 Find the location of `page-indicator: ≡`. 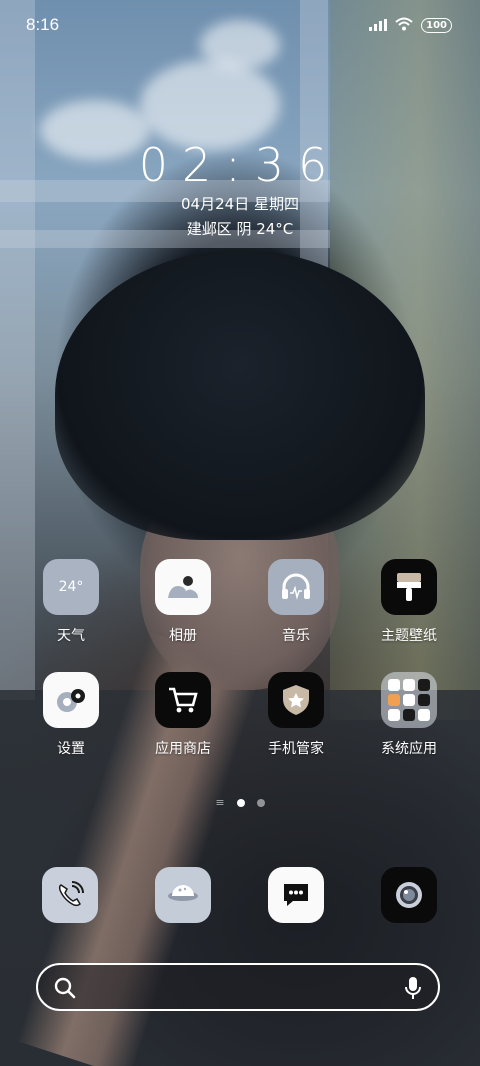

page-indicator: ≡ is located at coordinates (240, 802).